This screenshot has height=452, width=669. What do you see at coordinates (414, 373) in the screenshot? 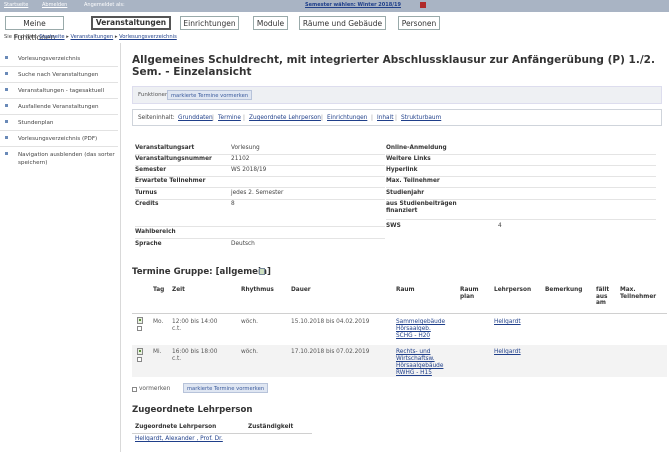
I see `cell-raum-link: RWHG - H15` at bounding box center [414, 373].